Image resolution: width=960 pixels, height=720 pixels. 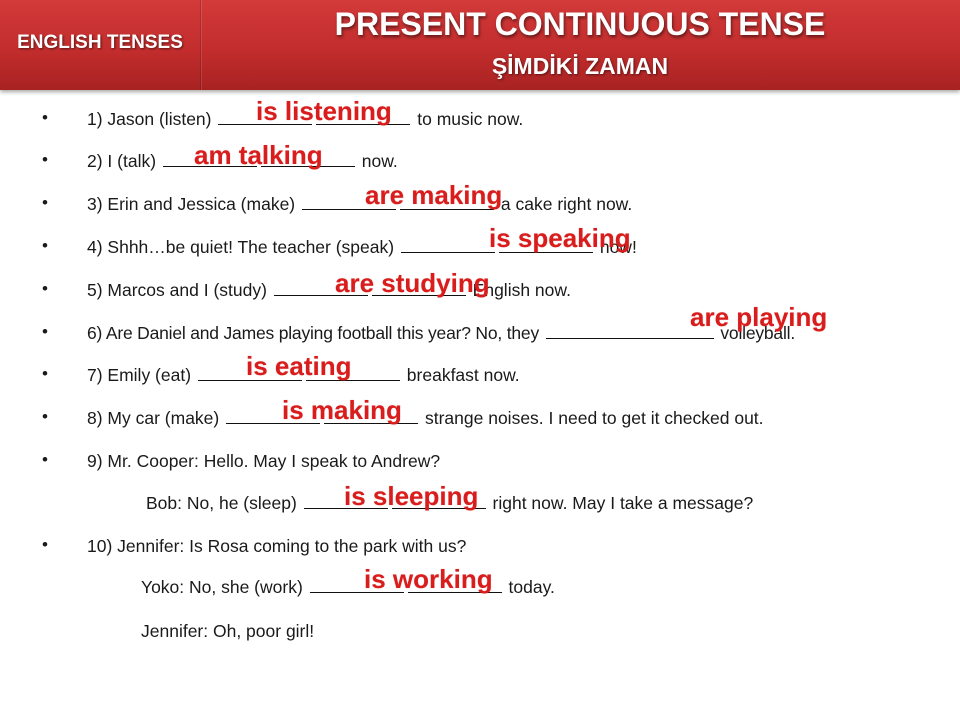 I want to click on exercise-text: 4) Shhh…be quiet! The teacher (speak), so click(x=241, y=247).